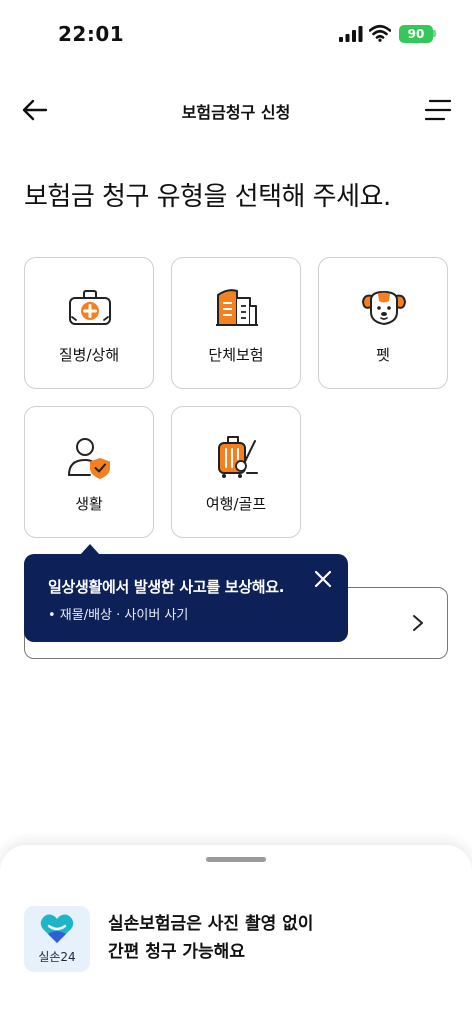 The image size is (472, 1024). Describe the element at coordinates (351, 34) in the screenshot. I see `signal-icon` at that location.